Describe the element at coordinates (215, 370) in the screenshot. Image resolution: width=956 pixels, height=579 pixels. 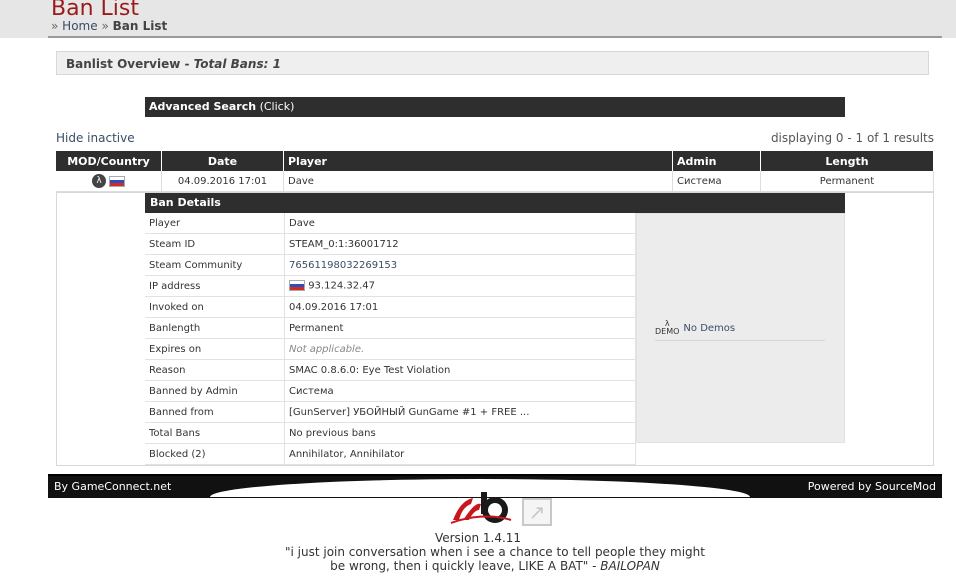
I see `detail-label: Reason` at that location.